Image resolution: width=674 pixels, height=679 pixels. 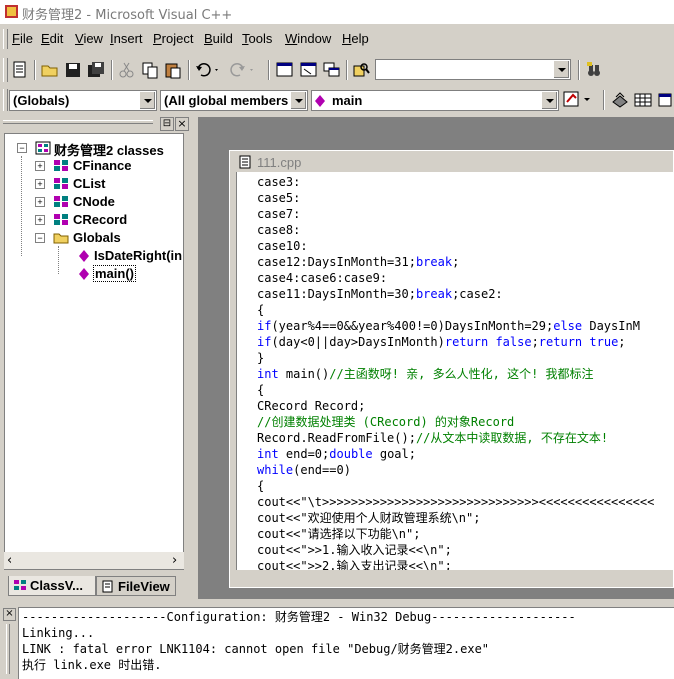 What do you see at coordinates (380, 294) in the screenshot?
I see `code-line: case11:DaysInMonth=30;break;case2:` at bounding box center [380, 294].